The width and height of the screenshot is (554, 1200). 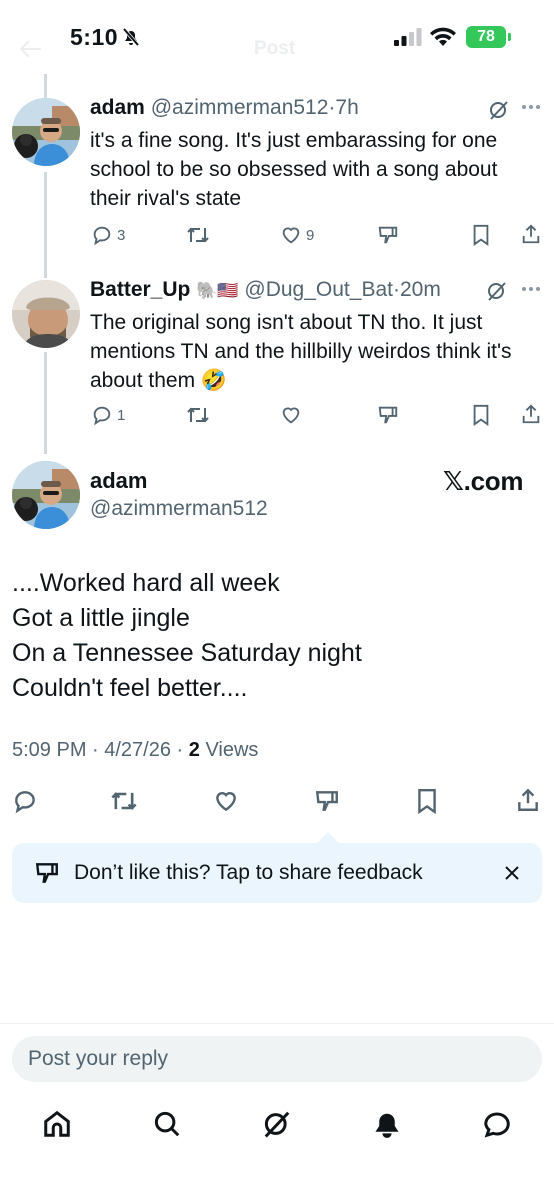 What do you see at coordinates (512, 873) in the screenshot?
I see `close-icon` at bounding box center [512, 873].